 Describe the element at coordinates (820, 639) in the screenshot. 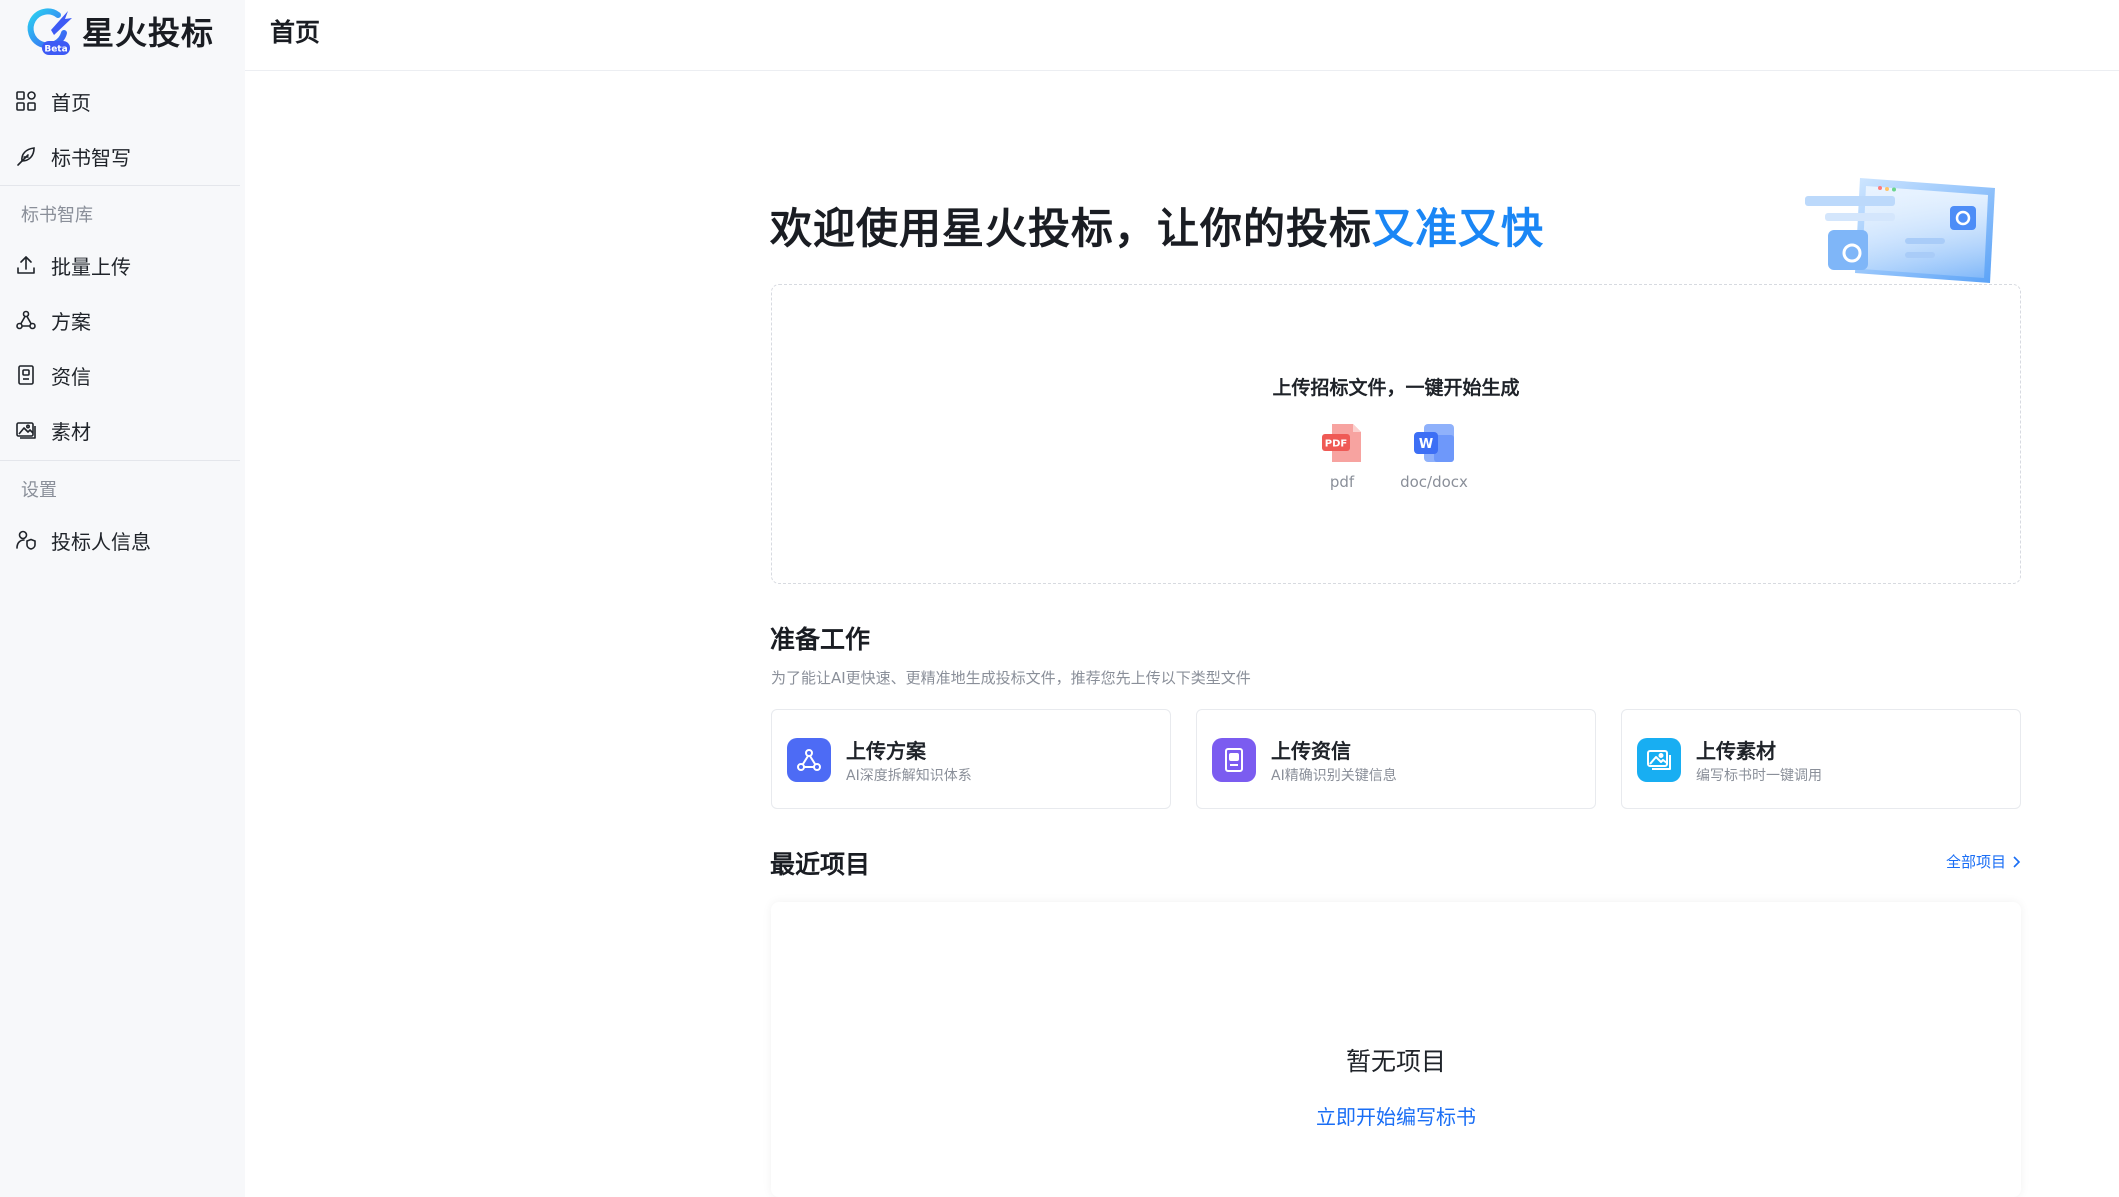

I see `prep-title: 准备工作` at that location.